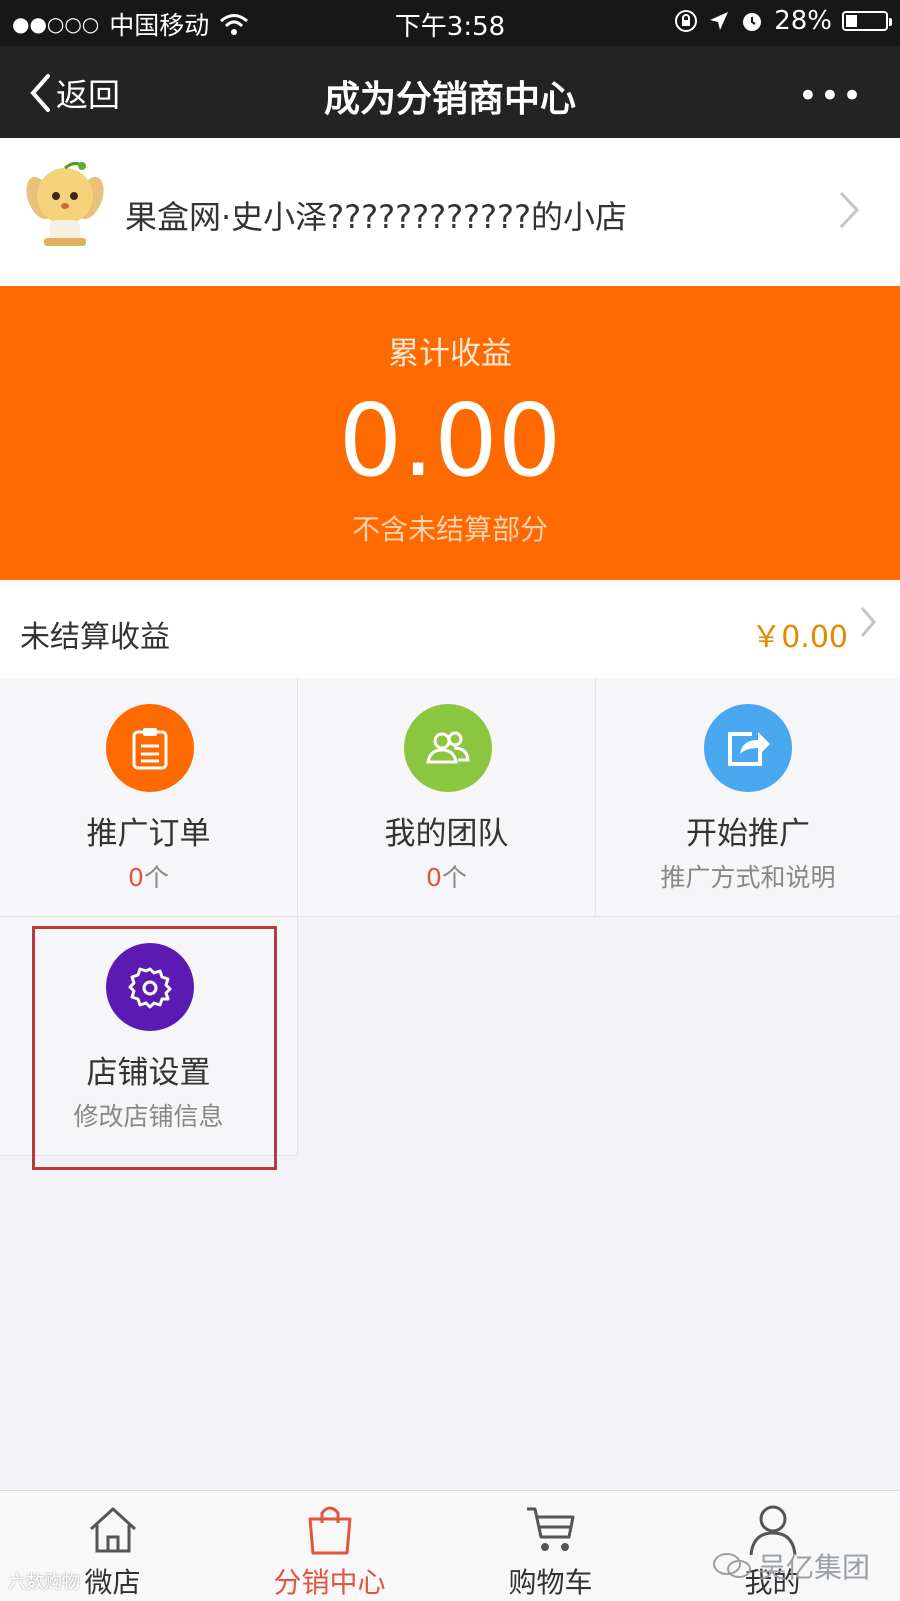  I want to click on tab-label: 购物车, so click(550, 1582).